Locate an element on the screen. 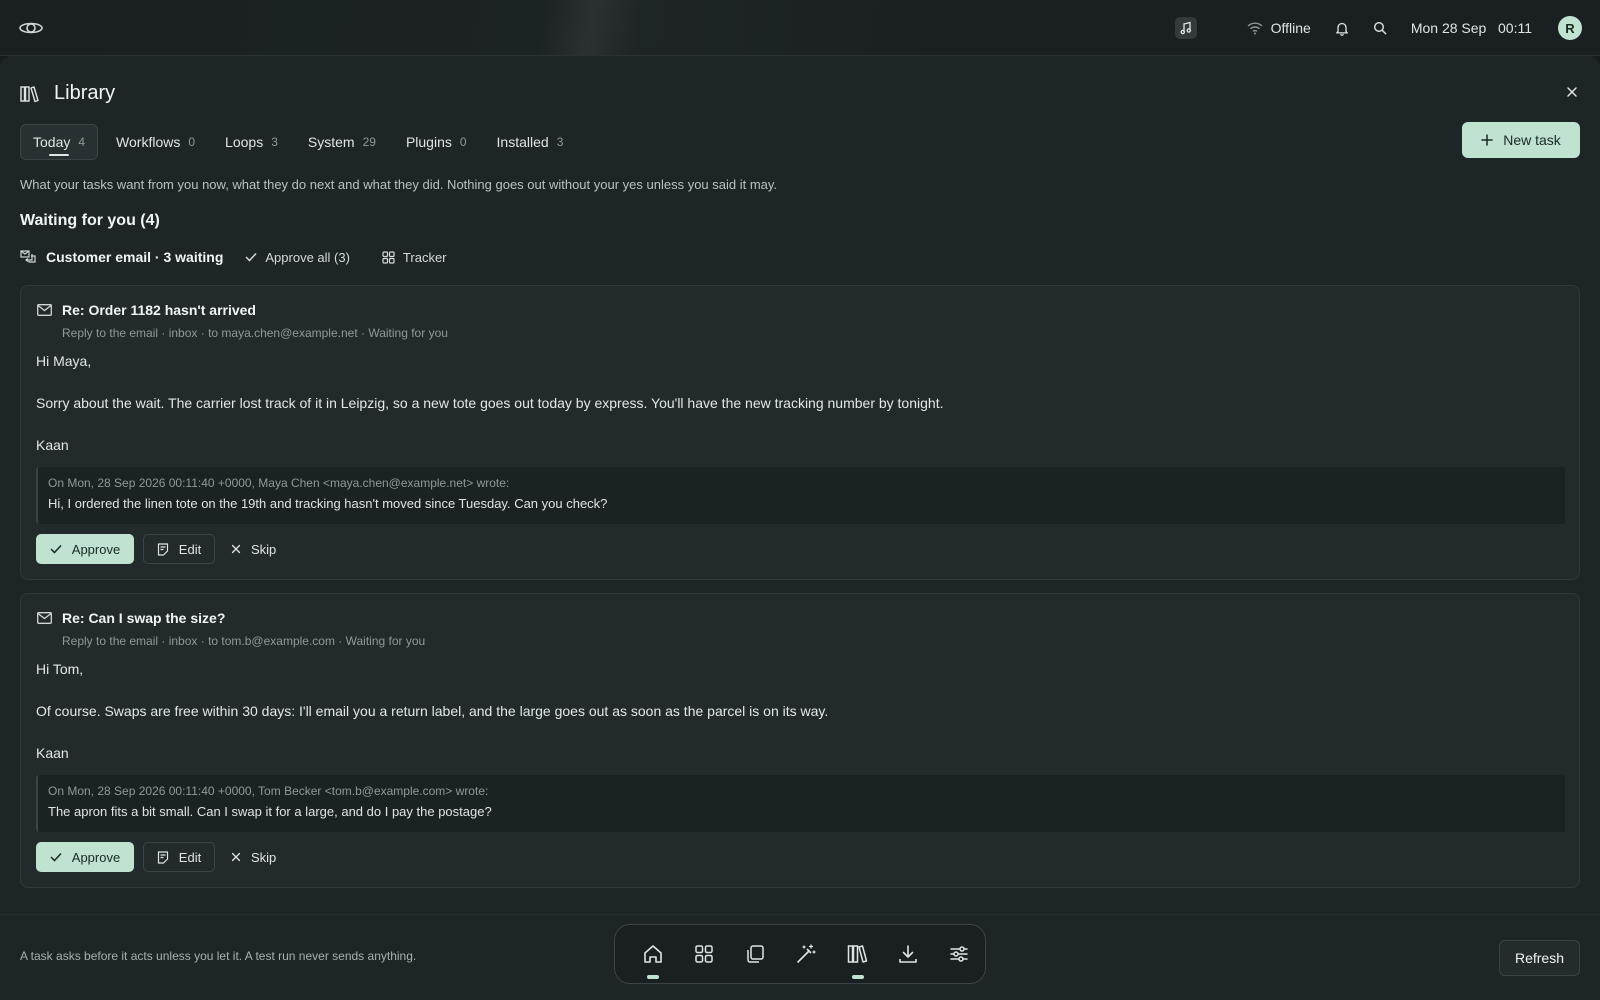 This screenshot has height=1000, width=1600. plus-icon is located at coordinates (1487, 140).